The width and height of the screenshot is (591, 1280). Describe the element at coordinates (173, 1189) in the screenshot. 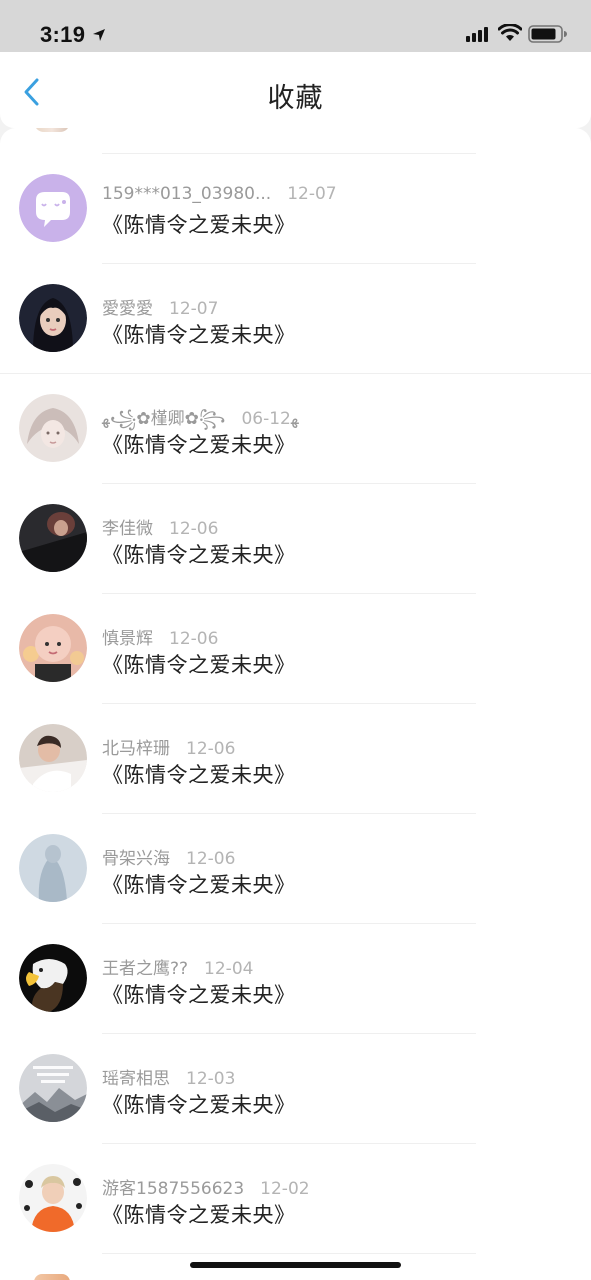

I see `username: 游客1587556623` at that location.